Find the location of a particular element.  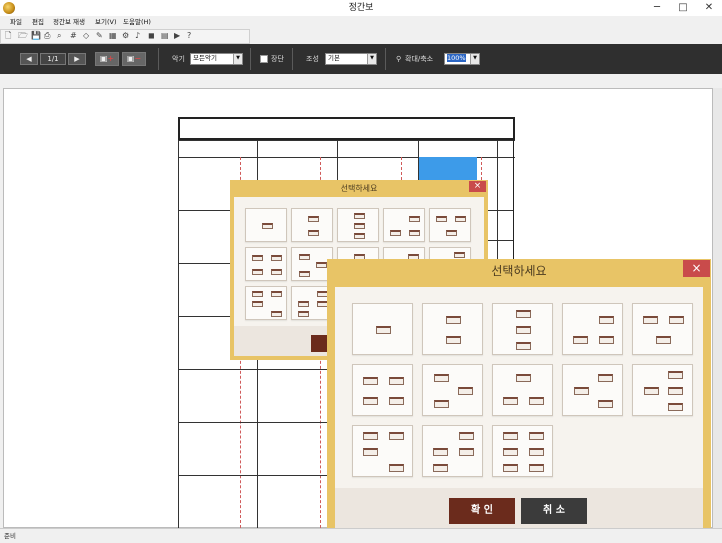

menu-view: 보기(V) is located at coordinates (105, 22).